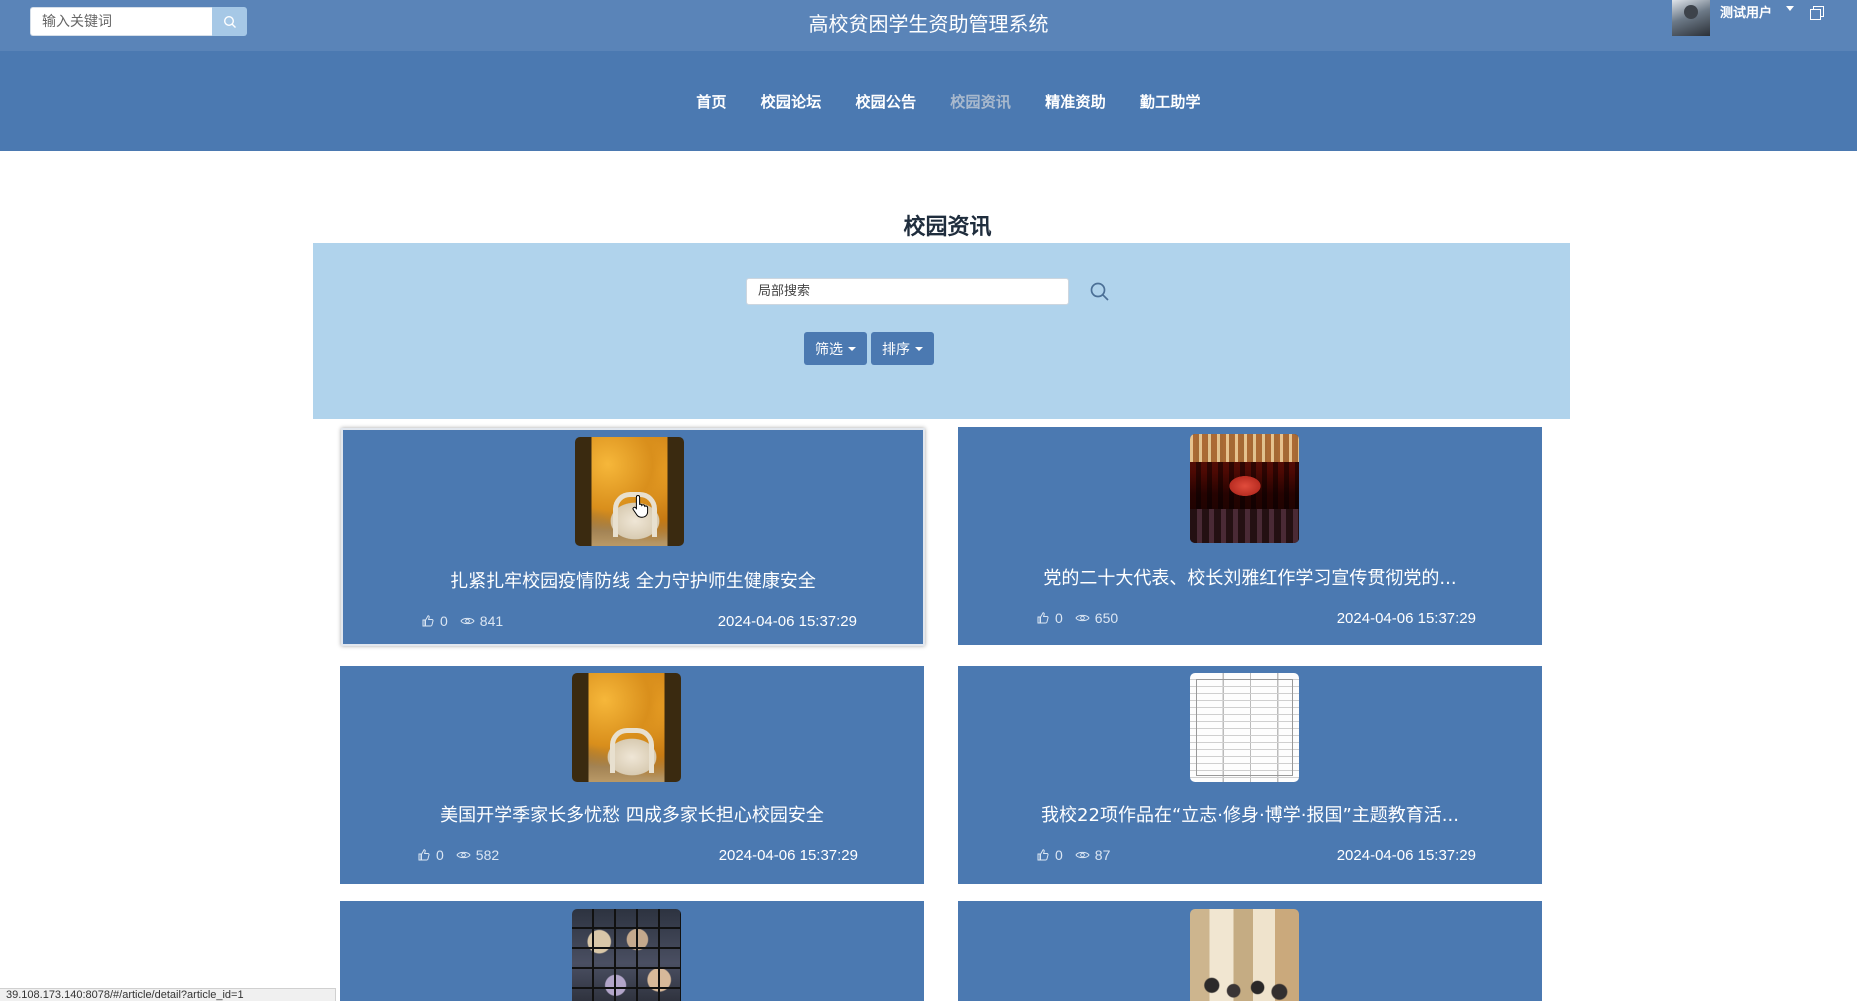 This screenshot has width=1857, height=1001. What do you see at coordinates (1691, 18) in the screenshot?
I see `avatar` at bounding box center [1691, 18].